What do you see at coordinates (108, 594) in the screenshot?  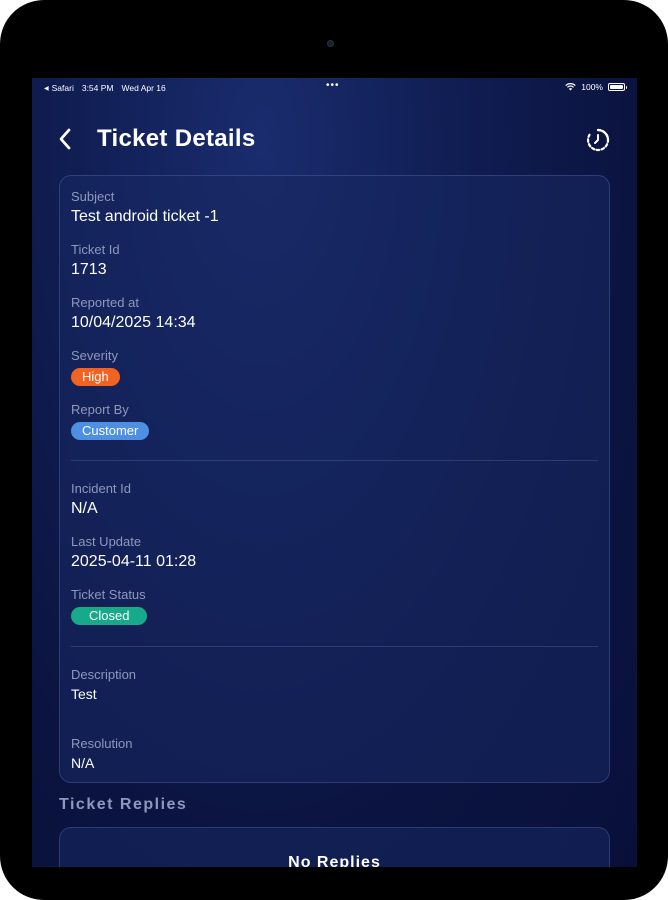 I see `ticket-status-label: Ticket Status` at bounding box center [108, 594].